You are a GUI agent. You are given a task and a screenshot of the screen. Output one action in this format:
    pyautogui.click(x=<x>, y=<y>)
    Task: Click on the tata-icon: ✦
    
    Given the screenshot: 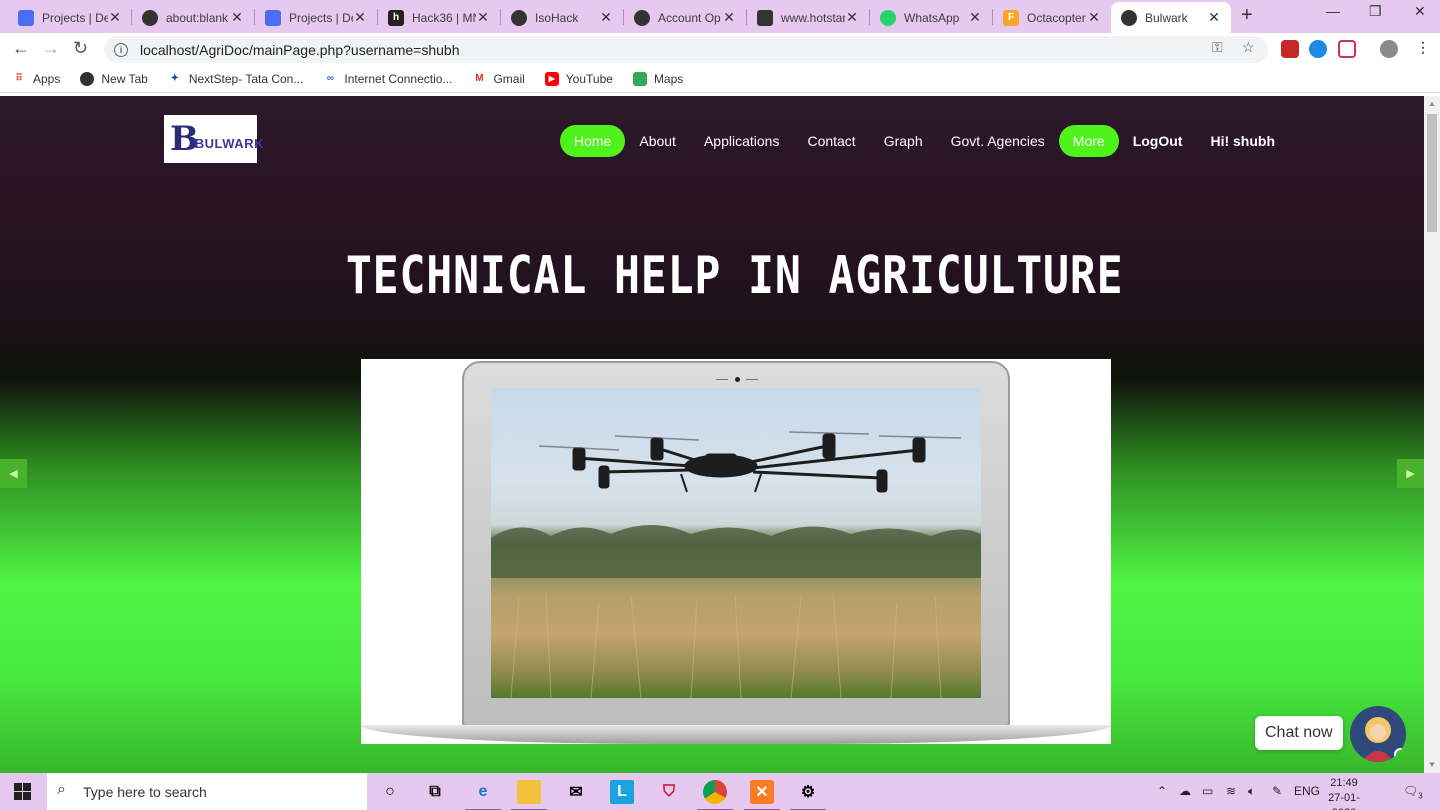 What is the action you would take?
    pyautogui.click(x=175, y=78)
    